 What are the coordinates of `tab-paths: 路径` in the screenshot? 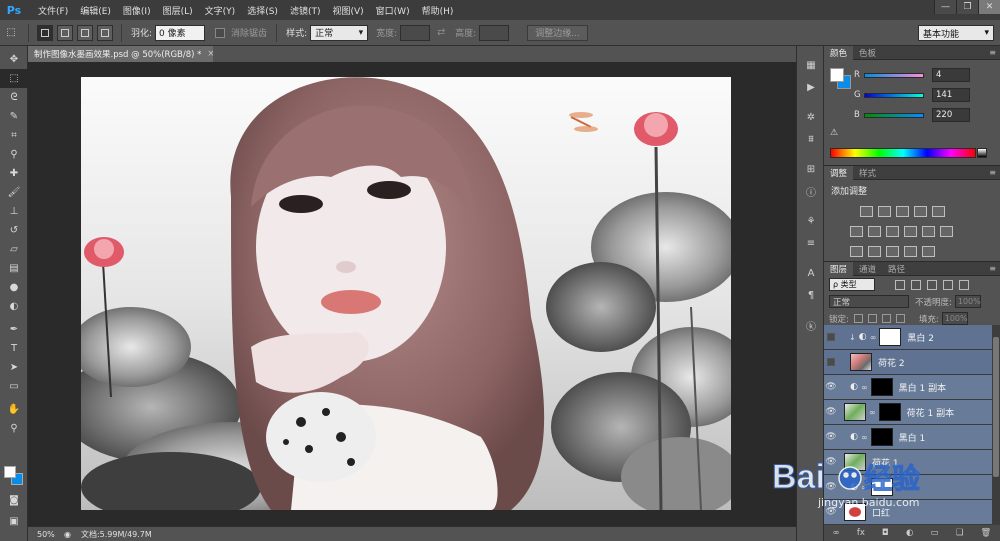 It's located at (896, 269).